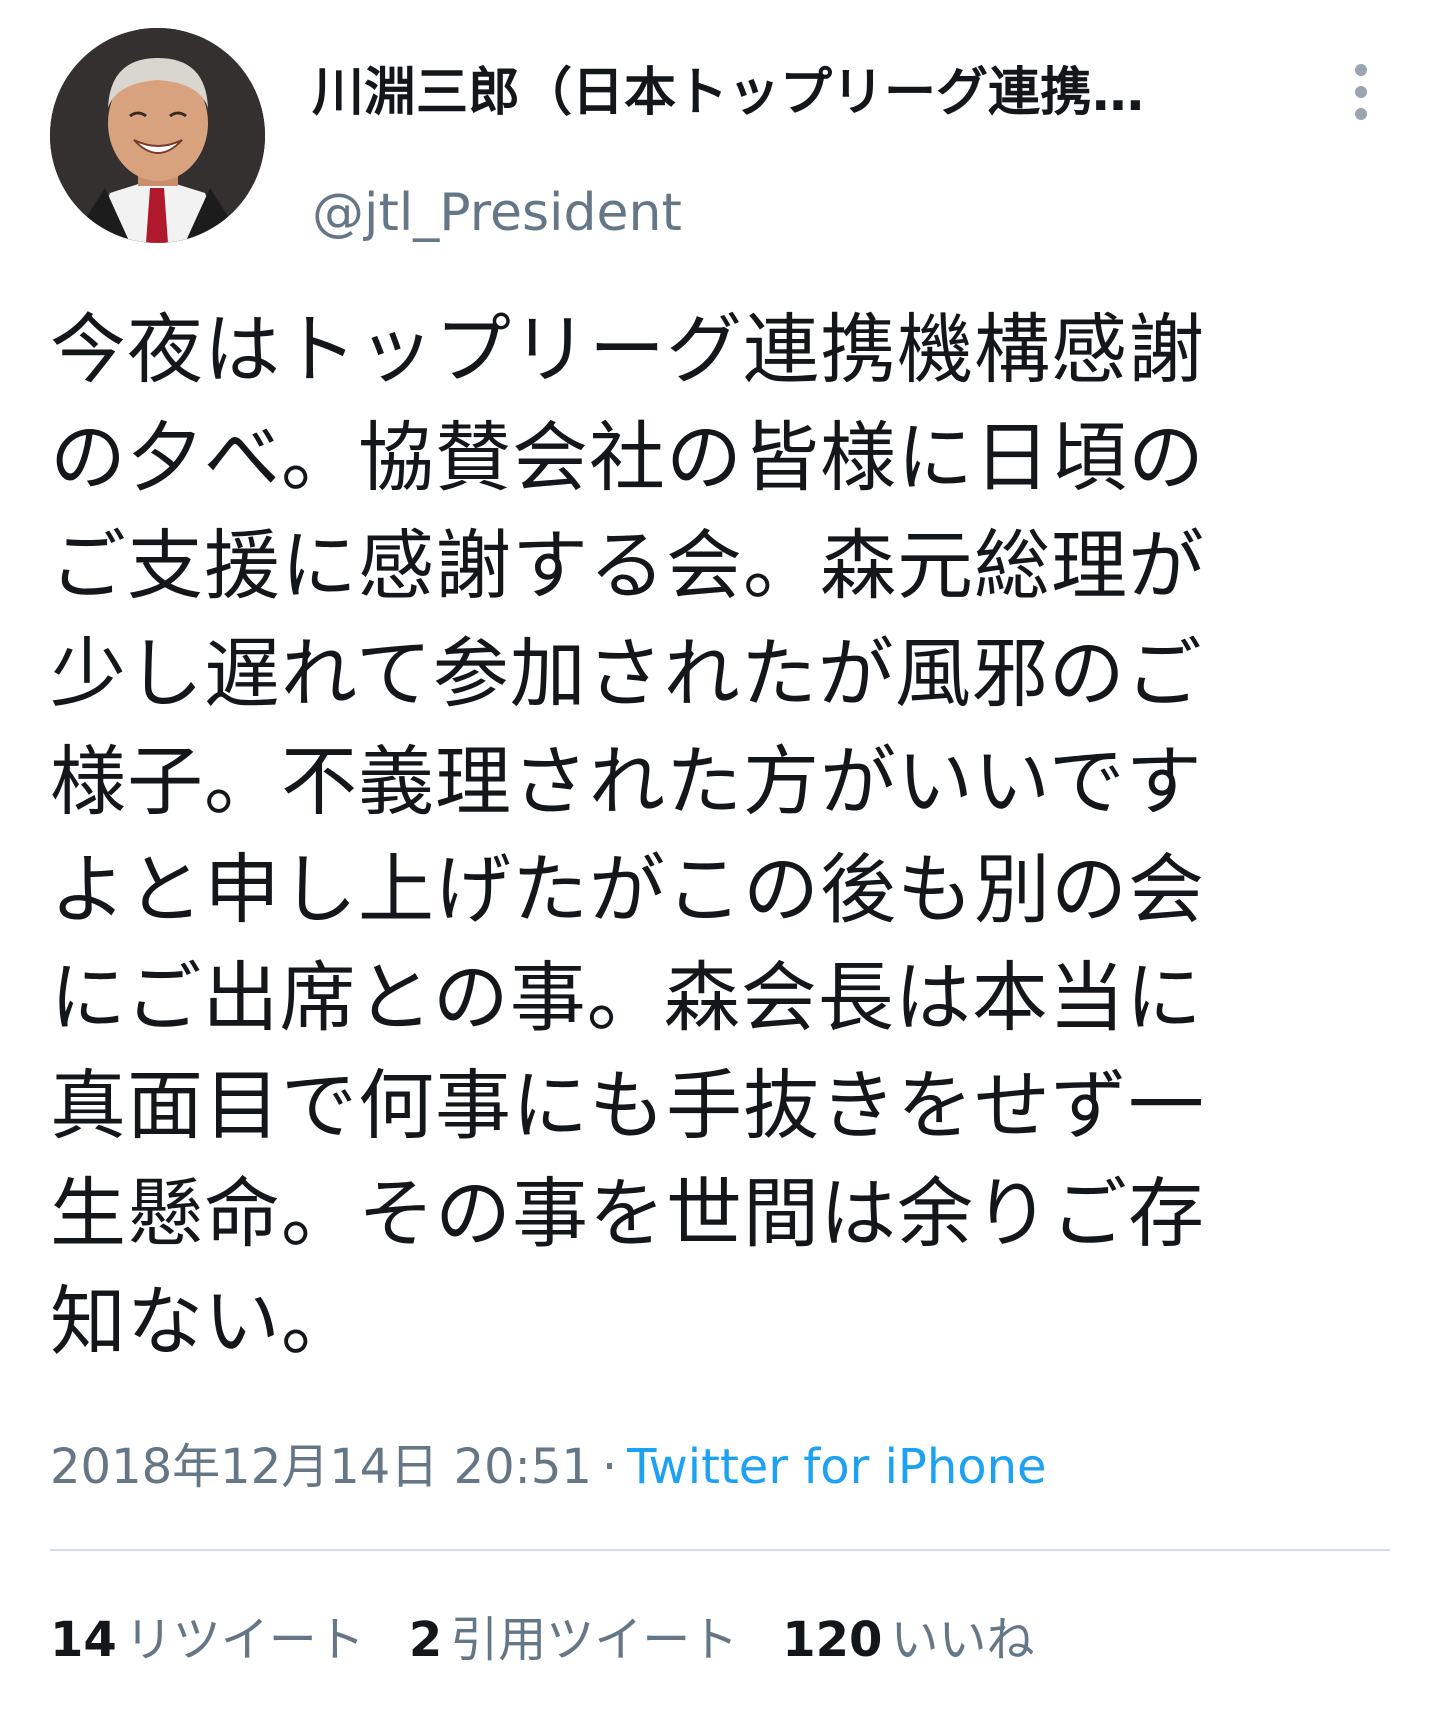 Image resolution: width=1440 pixels, height=1714 pixels. What do you see at coordinates (627, 889) in the screenshot?
I see `tweet-text-line: よと申し上げたがこの後も別の会` at bounding box center [627, 889].